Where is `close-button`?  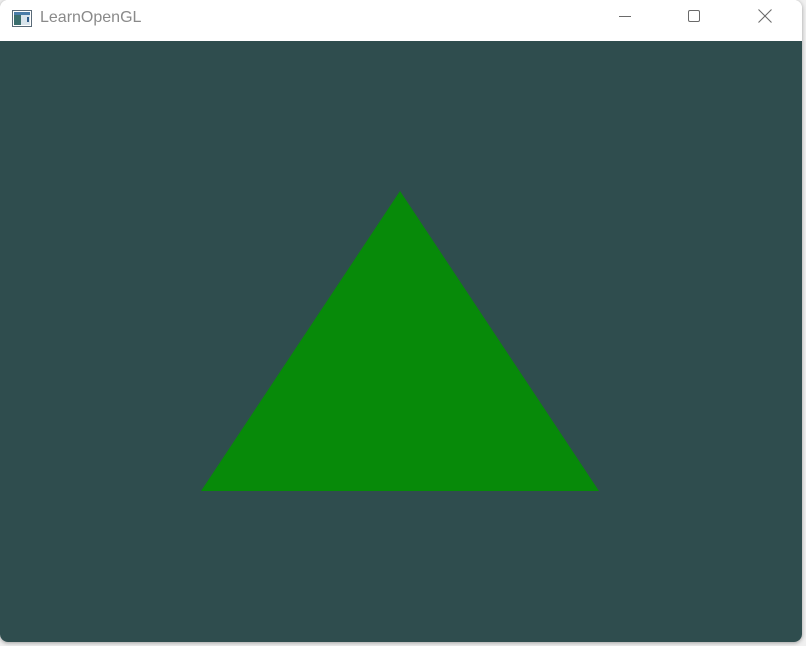 close-button is located at coordinates (765, 18).